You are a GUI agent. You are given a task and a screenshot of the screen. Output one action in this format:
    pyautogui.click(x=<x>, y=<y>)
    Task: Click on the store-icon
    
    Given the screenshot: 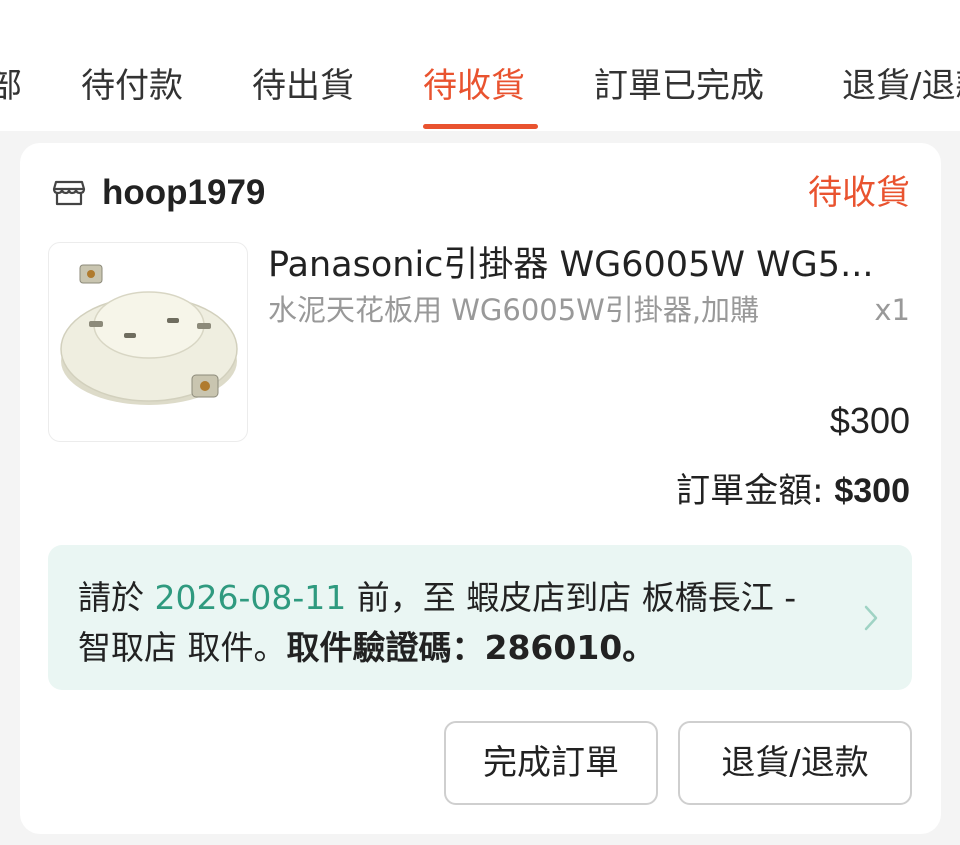 What is the action you would take?
    pyautogui.click(x=69, y=193)
    